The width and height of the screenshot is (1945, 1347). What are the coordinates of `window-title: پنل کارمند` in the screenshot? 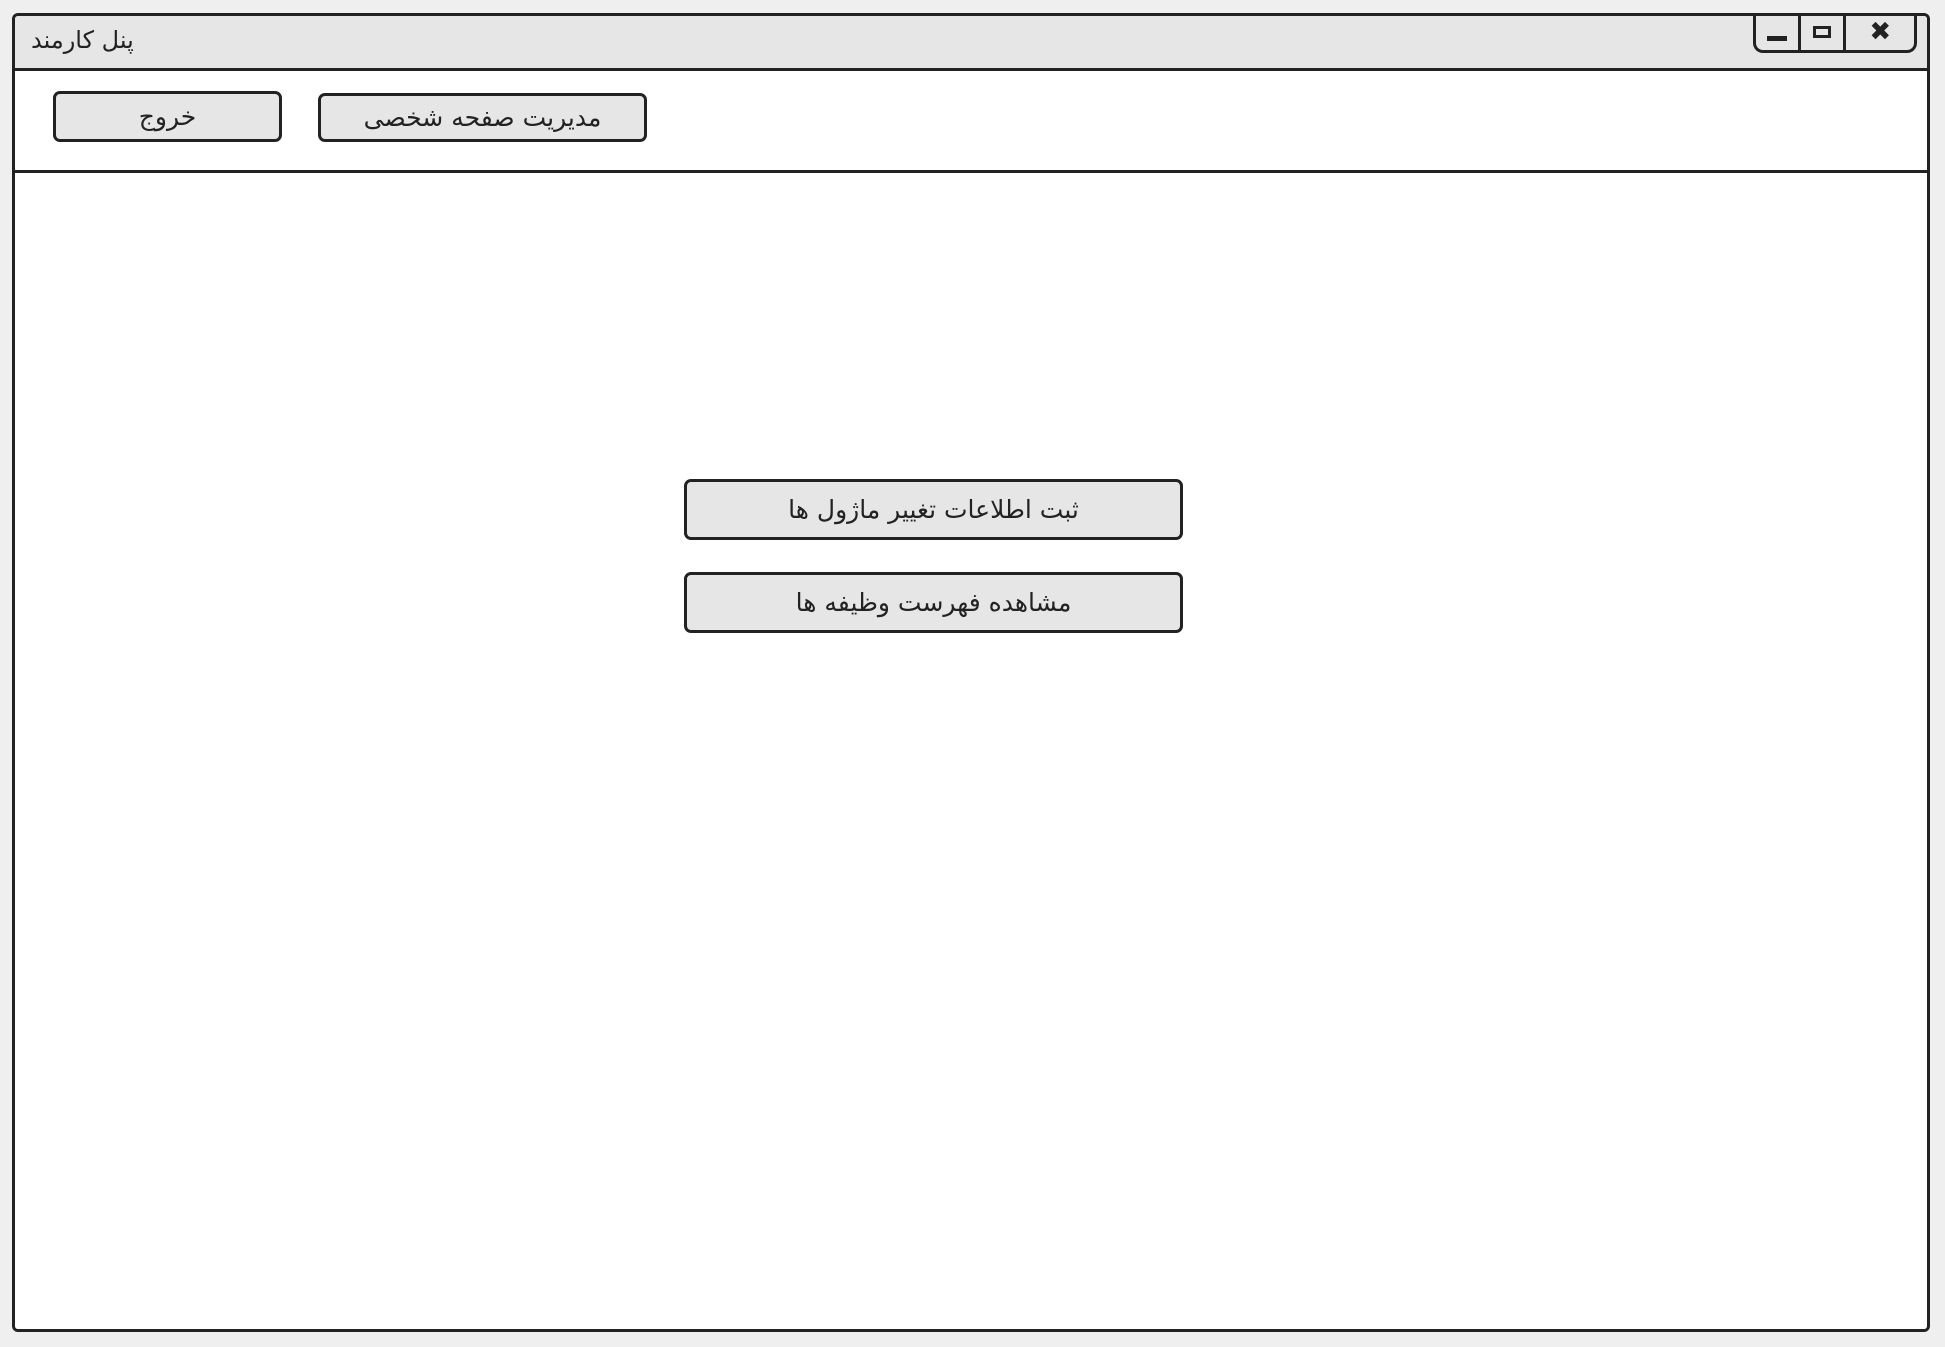 It's located at (82, 40).